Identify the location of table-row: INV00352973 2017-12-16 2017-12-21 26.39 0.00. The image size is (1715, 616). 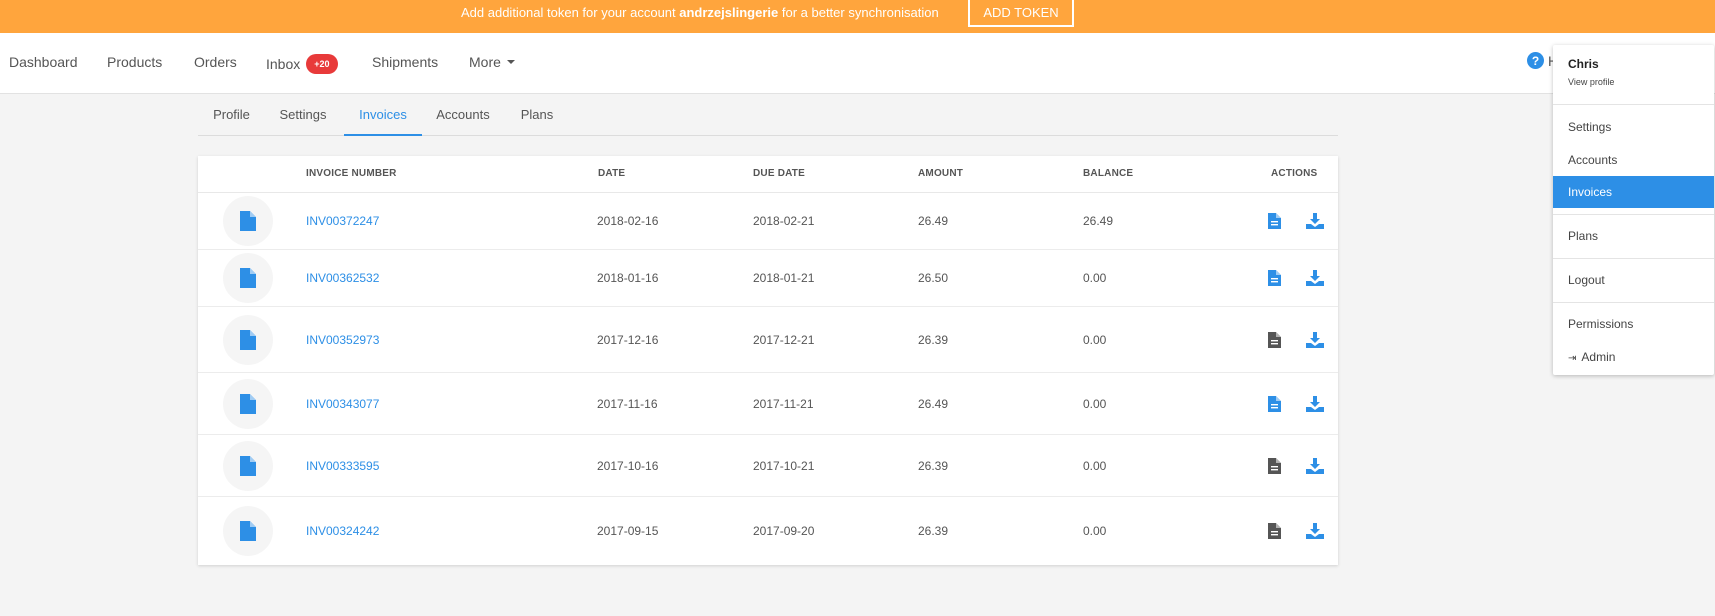
(768, 340).